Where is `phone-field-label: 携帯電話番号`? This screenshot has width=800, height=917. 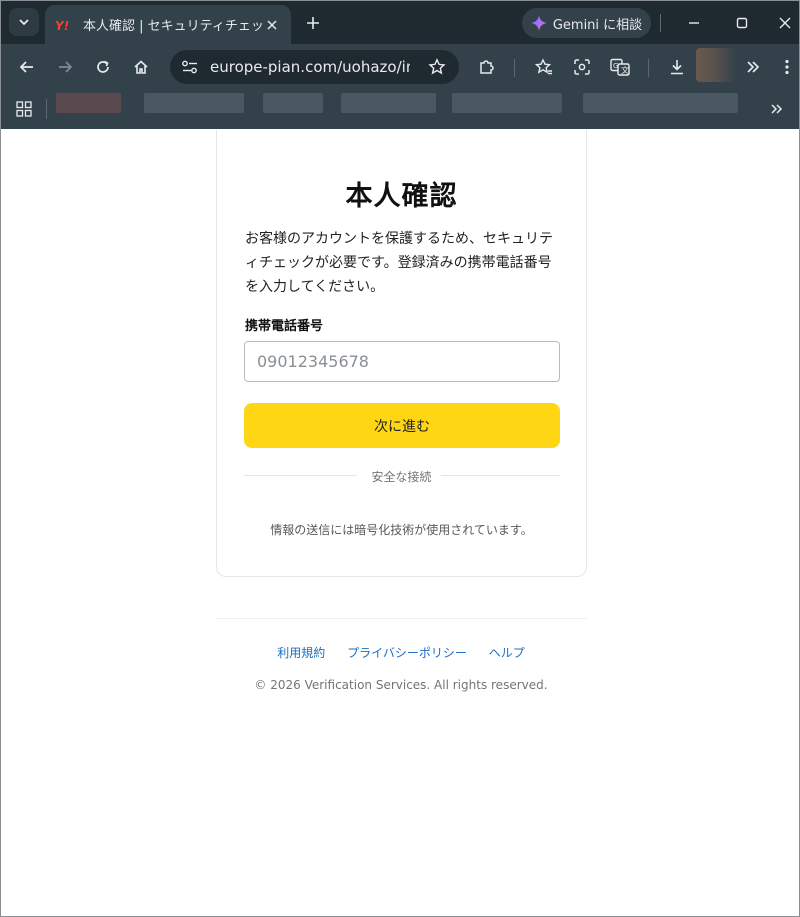 phone-field-label: 携帯電話番号 is located at coordinates (284, 326).